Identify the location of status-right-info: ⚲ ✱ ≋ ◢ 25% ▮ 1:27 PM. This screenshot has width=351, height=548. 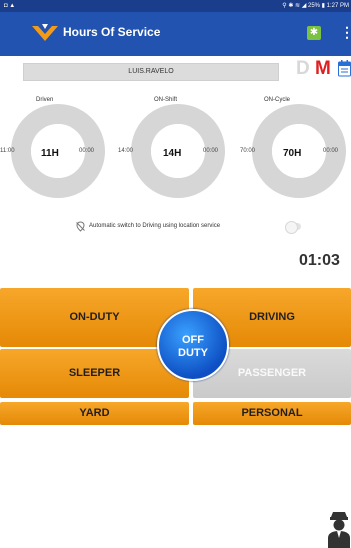
(315, 6).